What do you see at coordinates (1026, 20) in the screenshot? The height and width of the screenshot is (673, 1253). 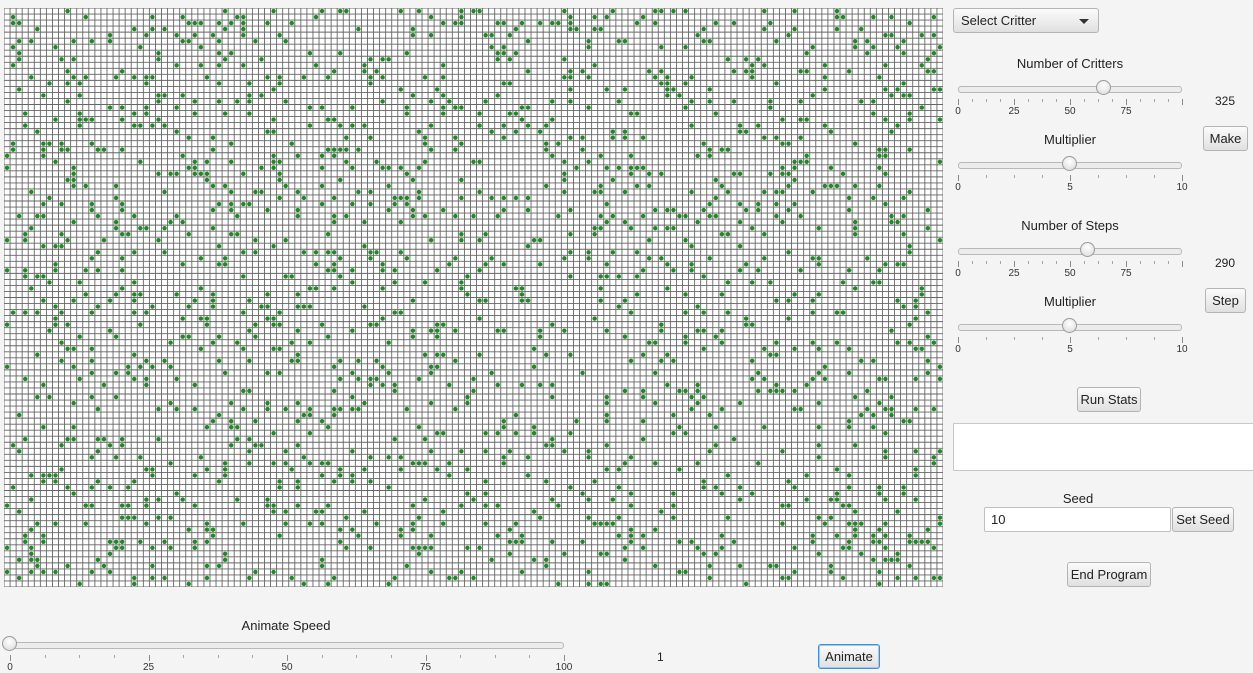 I see `critter-type-select: Select Critter` at bounding box center [1026, 20].